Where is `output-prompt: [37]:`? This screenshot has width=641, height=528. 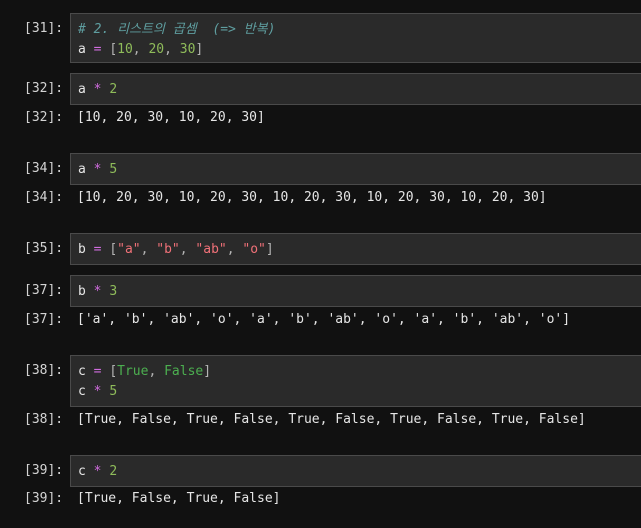 output-prompt: [37]: is located at coordinates (44, 319).